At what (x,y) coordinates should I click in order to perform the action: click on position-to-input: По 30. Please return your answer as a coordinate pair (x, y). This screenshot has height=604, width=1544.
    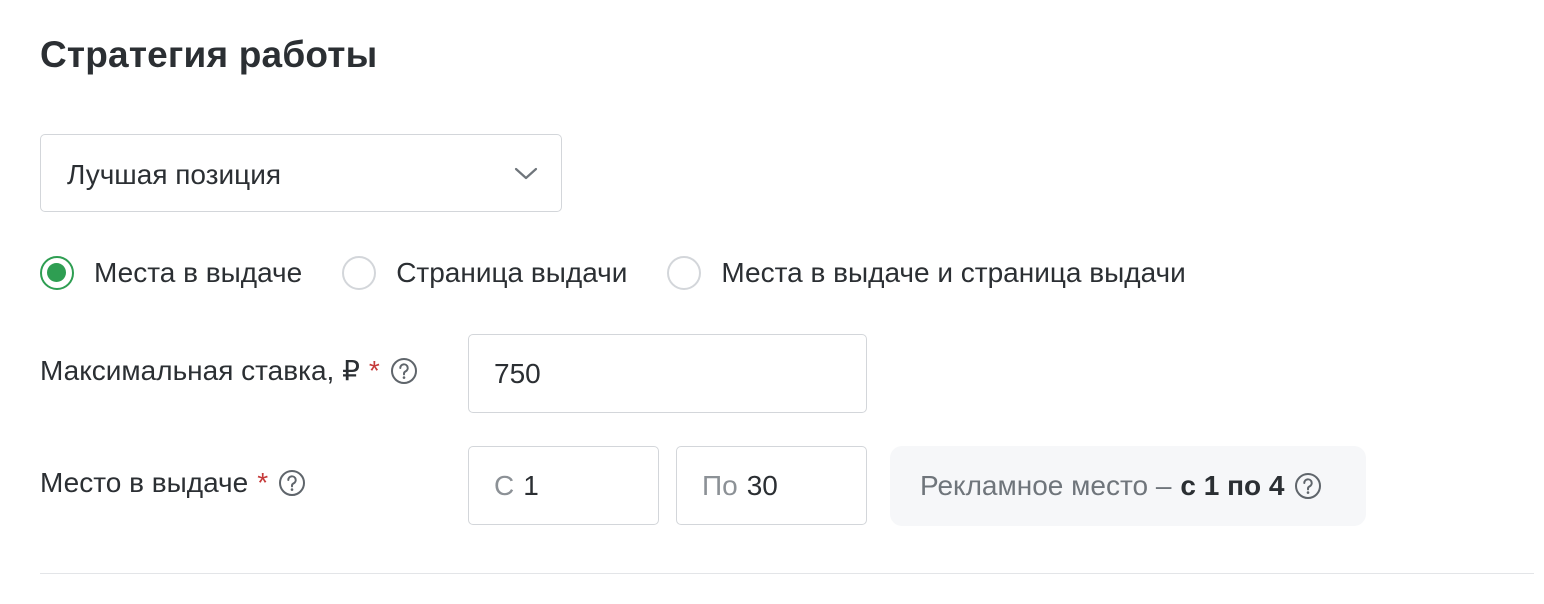
    Looking at the image, I should click on (771, 485).